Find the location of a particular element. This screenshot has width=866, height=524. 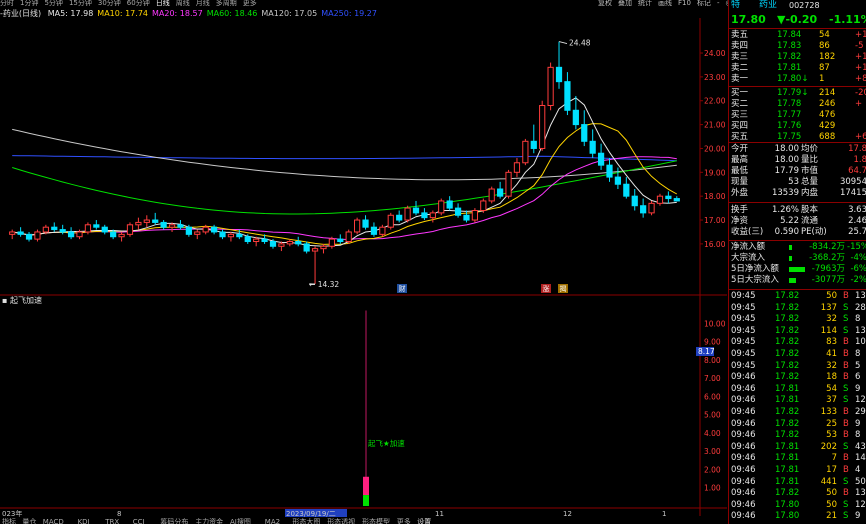

period-tab-0: 分时 is located at coordinates (7, 3).